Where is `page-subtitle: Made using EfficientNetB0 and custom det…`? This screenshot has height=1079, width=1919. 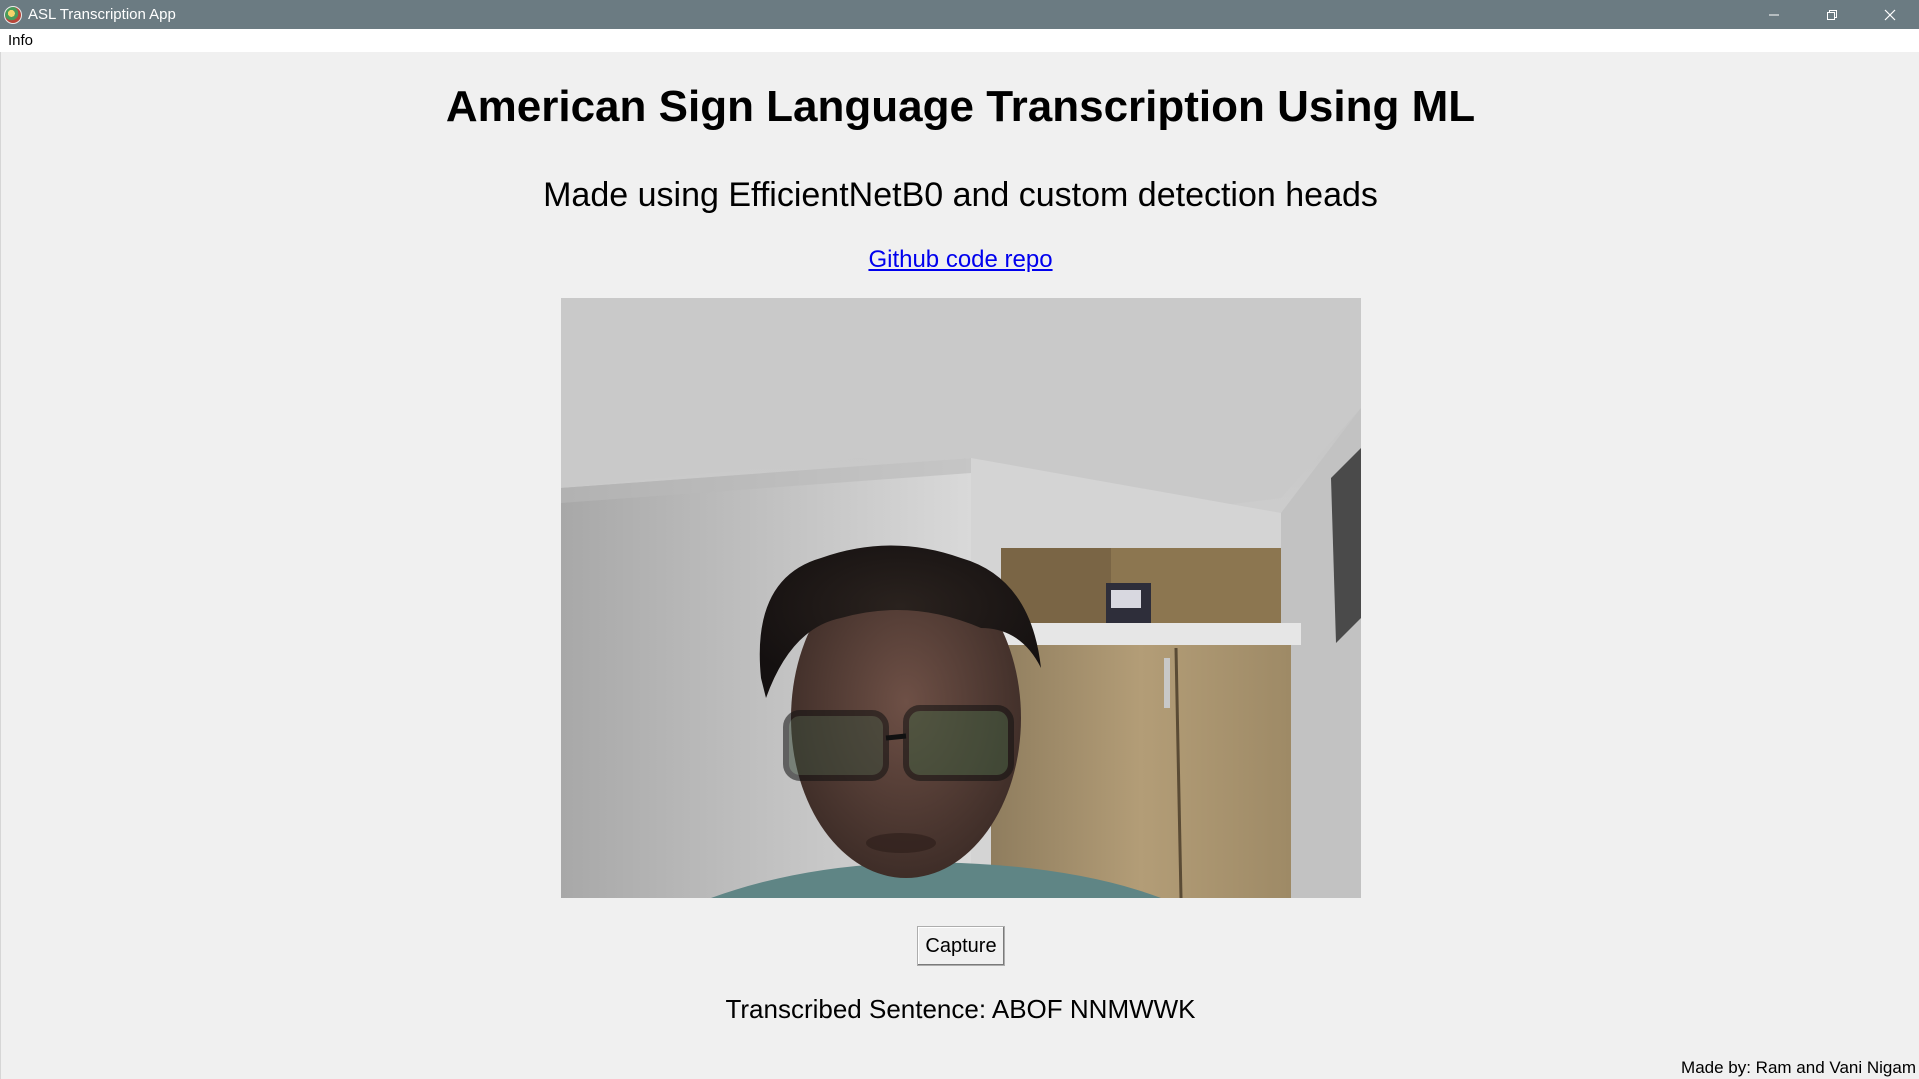
page-subtitle: Made using EfficientNetB0 and custom det… is located at coordinates (960, 195).